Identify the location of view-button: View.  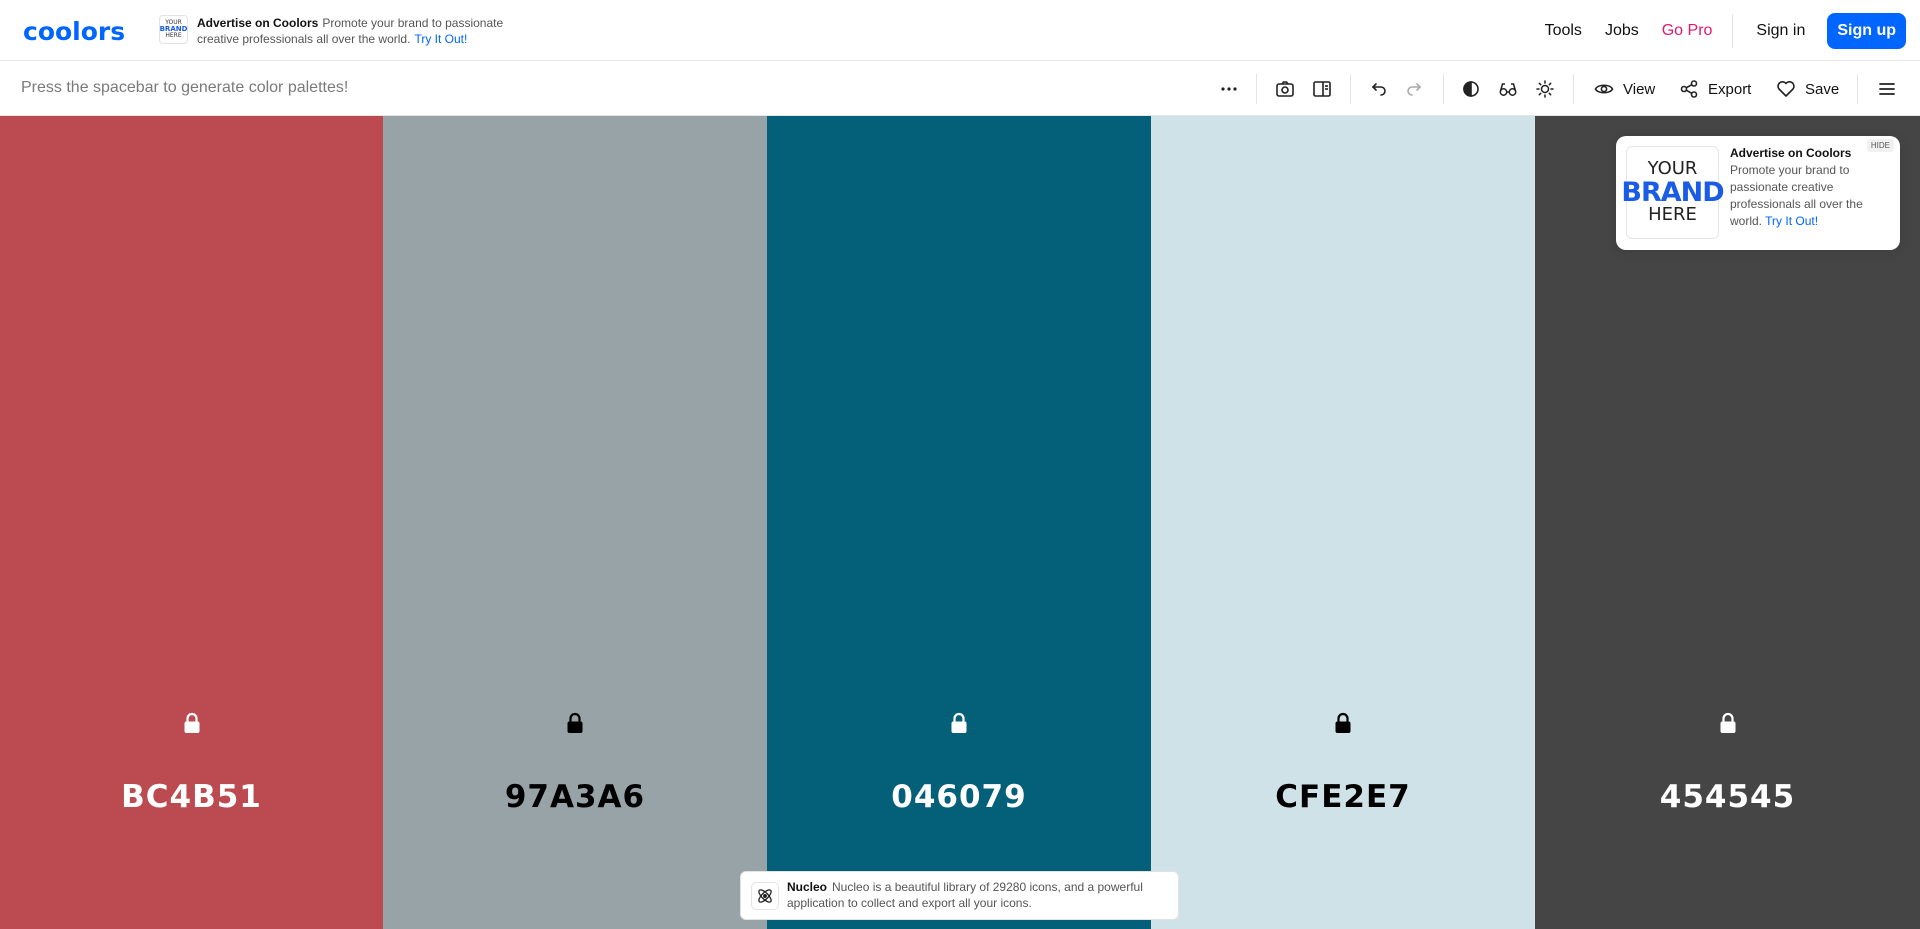
(1624, 89).